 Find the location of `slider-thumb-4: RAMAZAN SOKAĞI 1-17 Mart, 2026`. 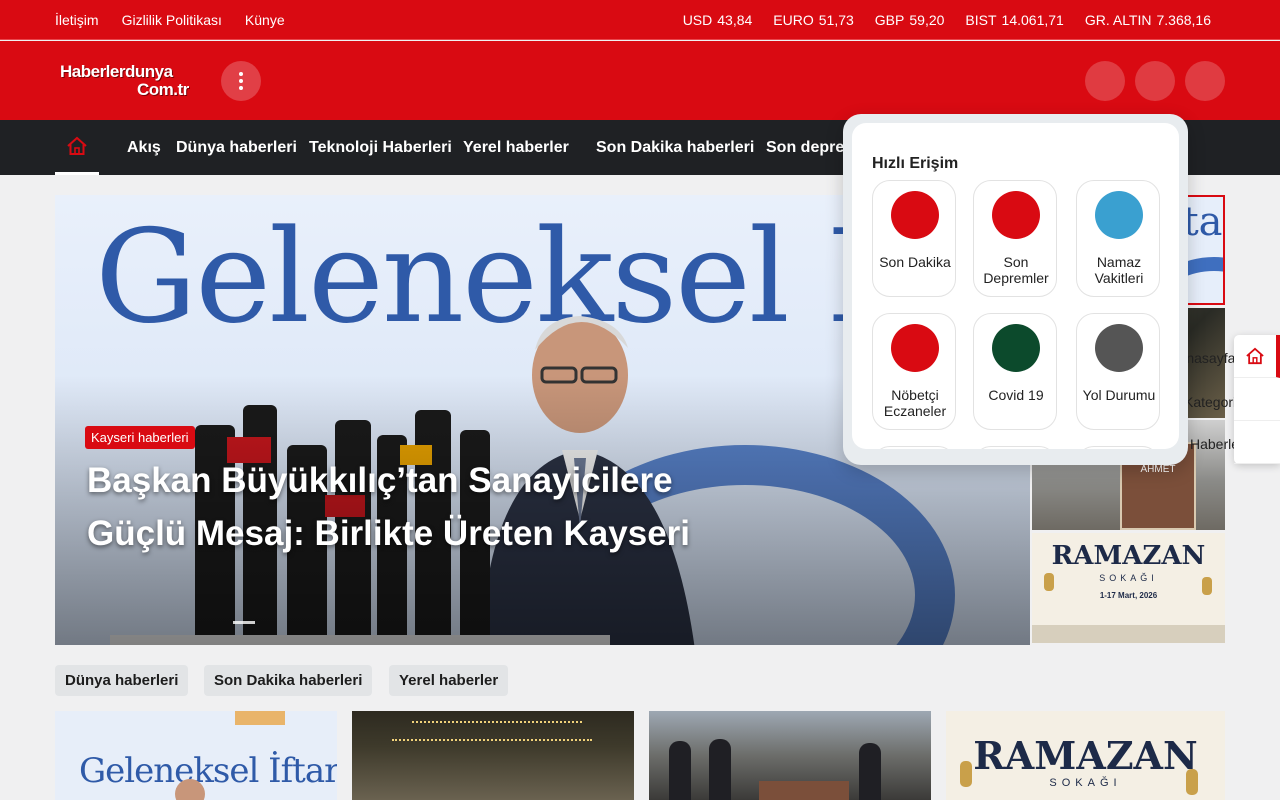

slider-thumb-4: RAMAZAN SOKAĞI 1-17 Mart, 2026 is located at coordinates (1128, 588).